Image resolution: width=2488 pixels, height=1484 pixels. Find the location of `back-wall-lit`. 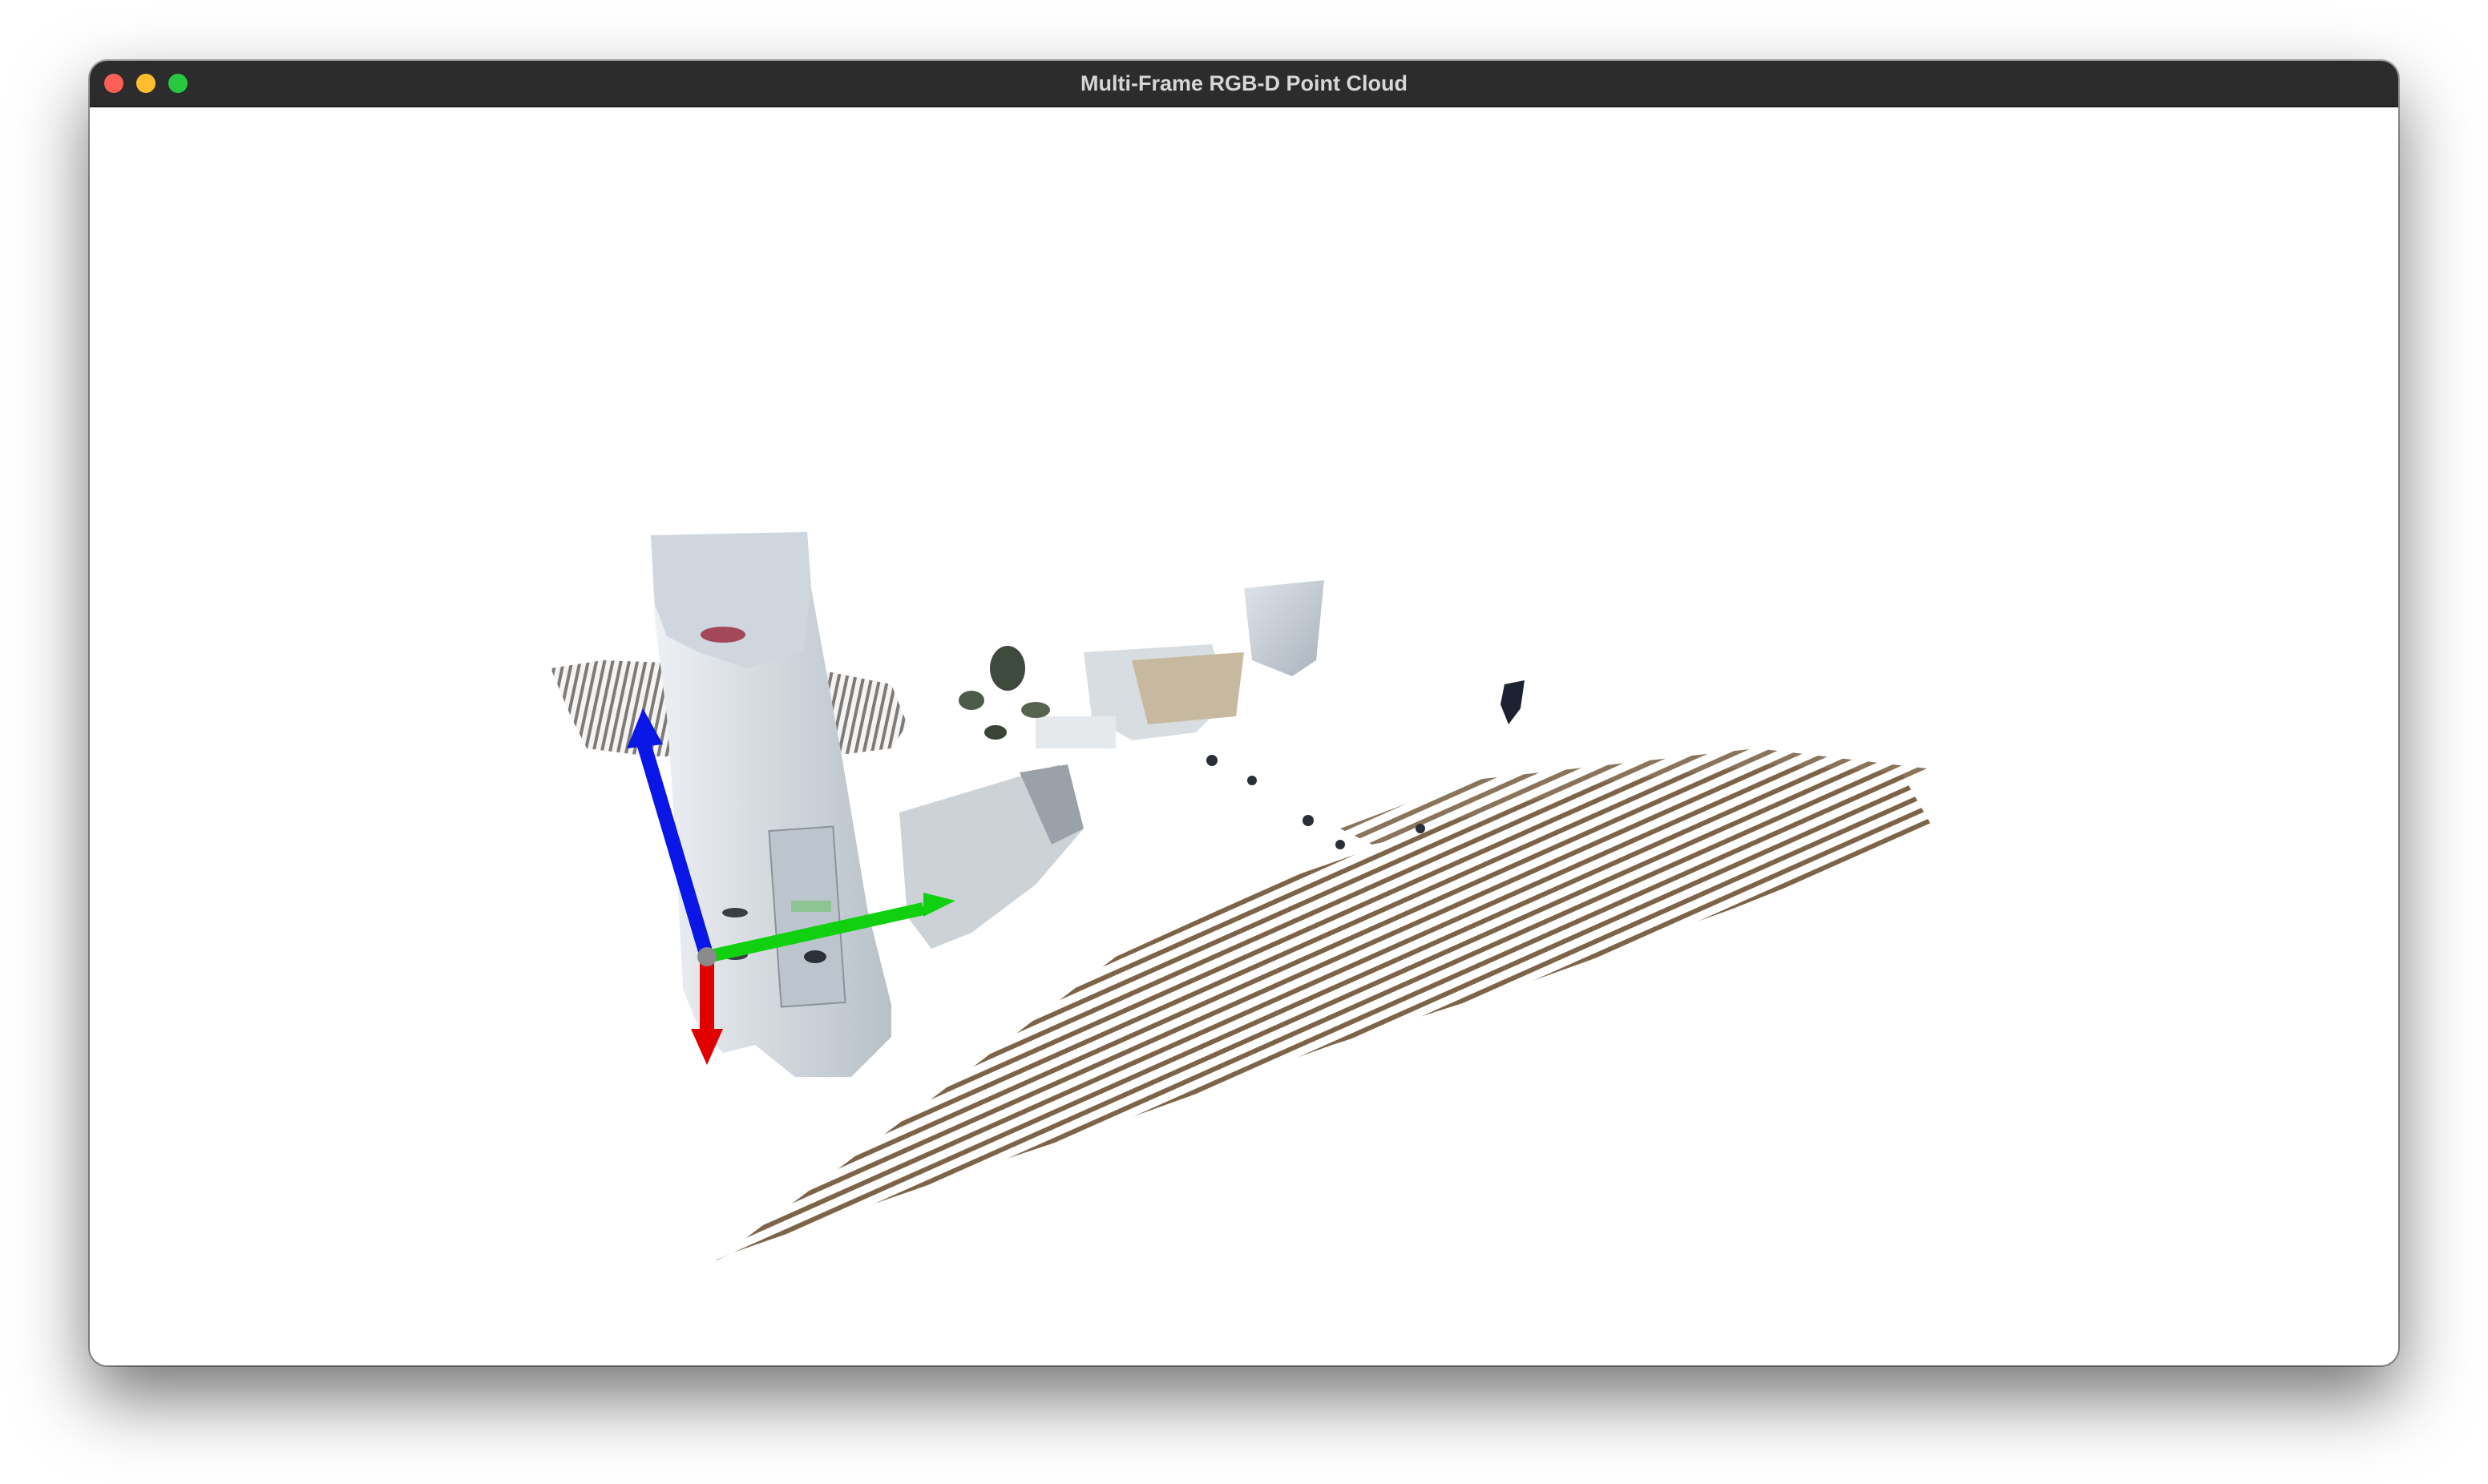

back-wall-lit is located at coordinates (1188, 688).